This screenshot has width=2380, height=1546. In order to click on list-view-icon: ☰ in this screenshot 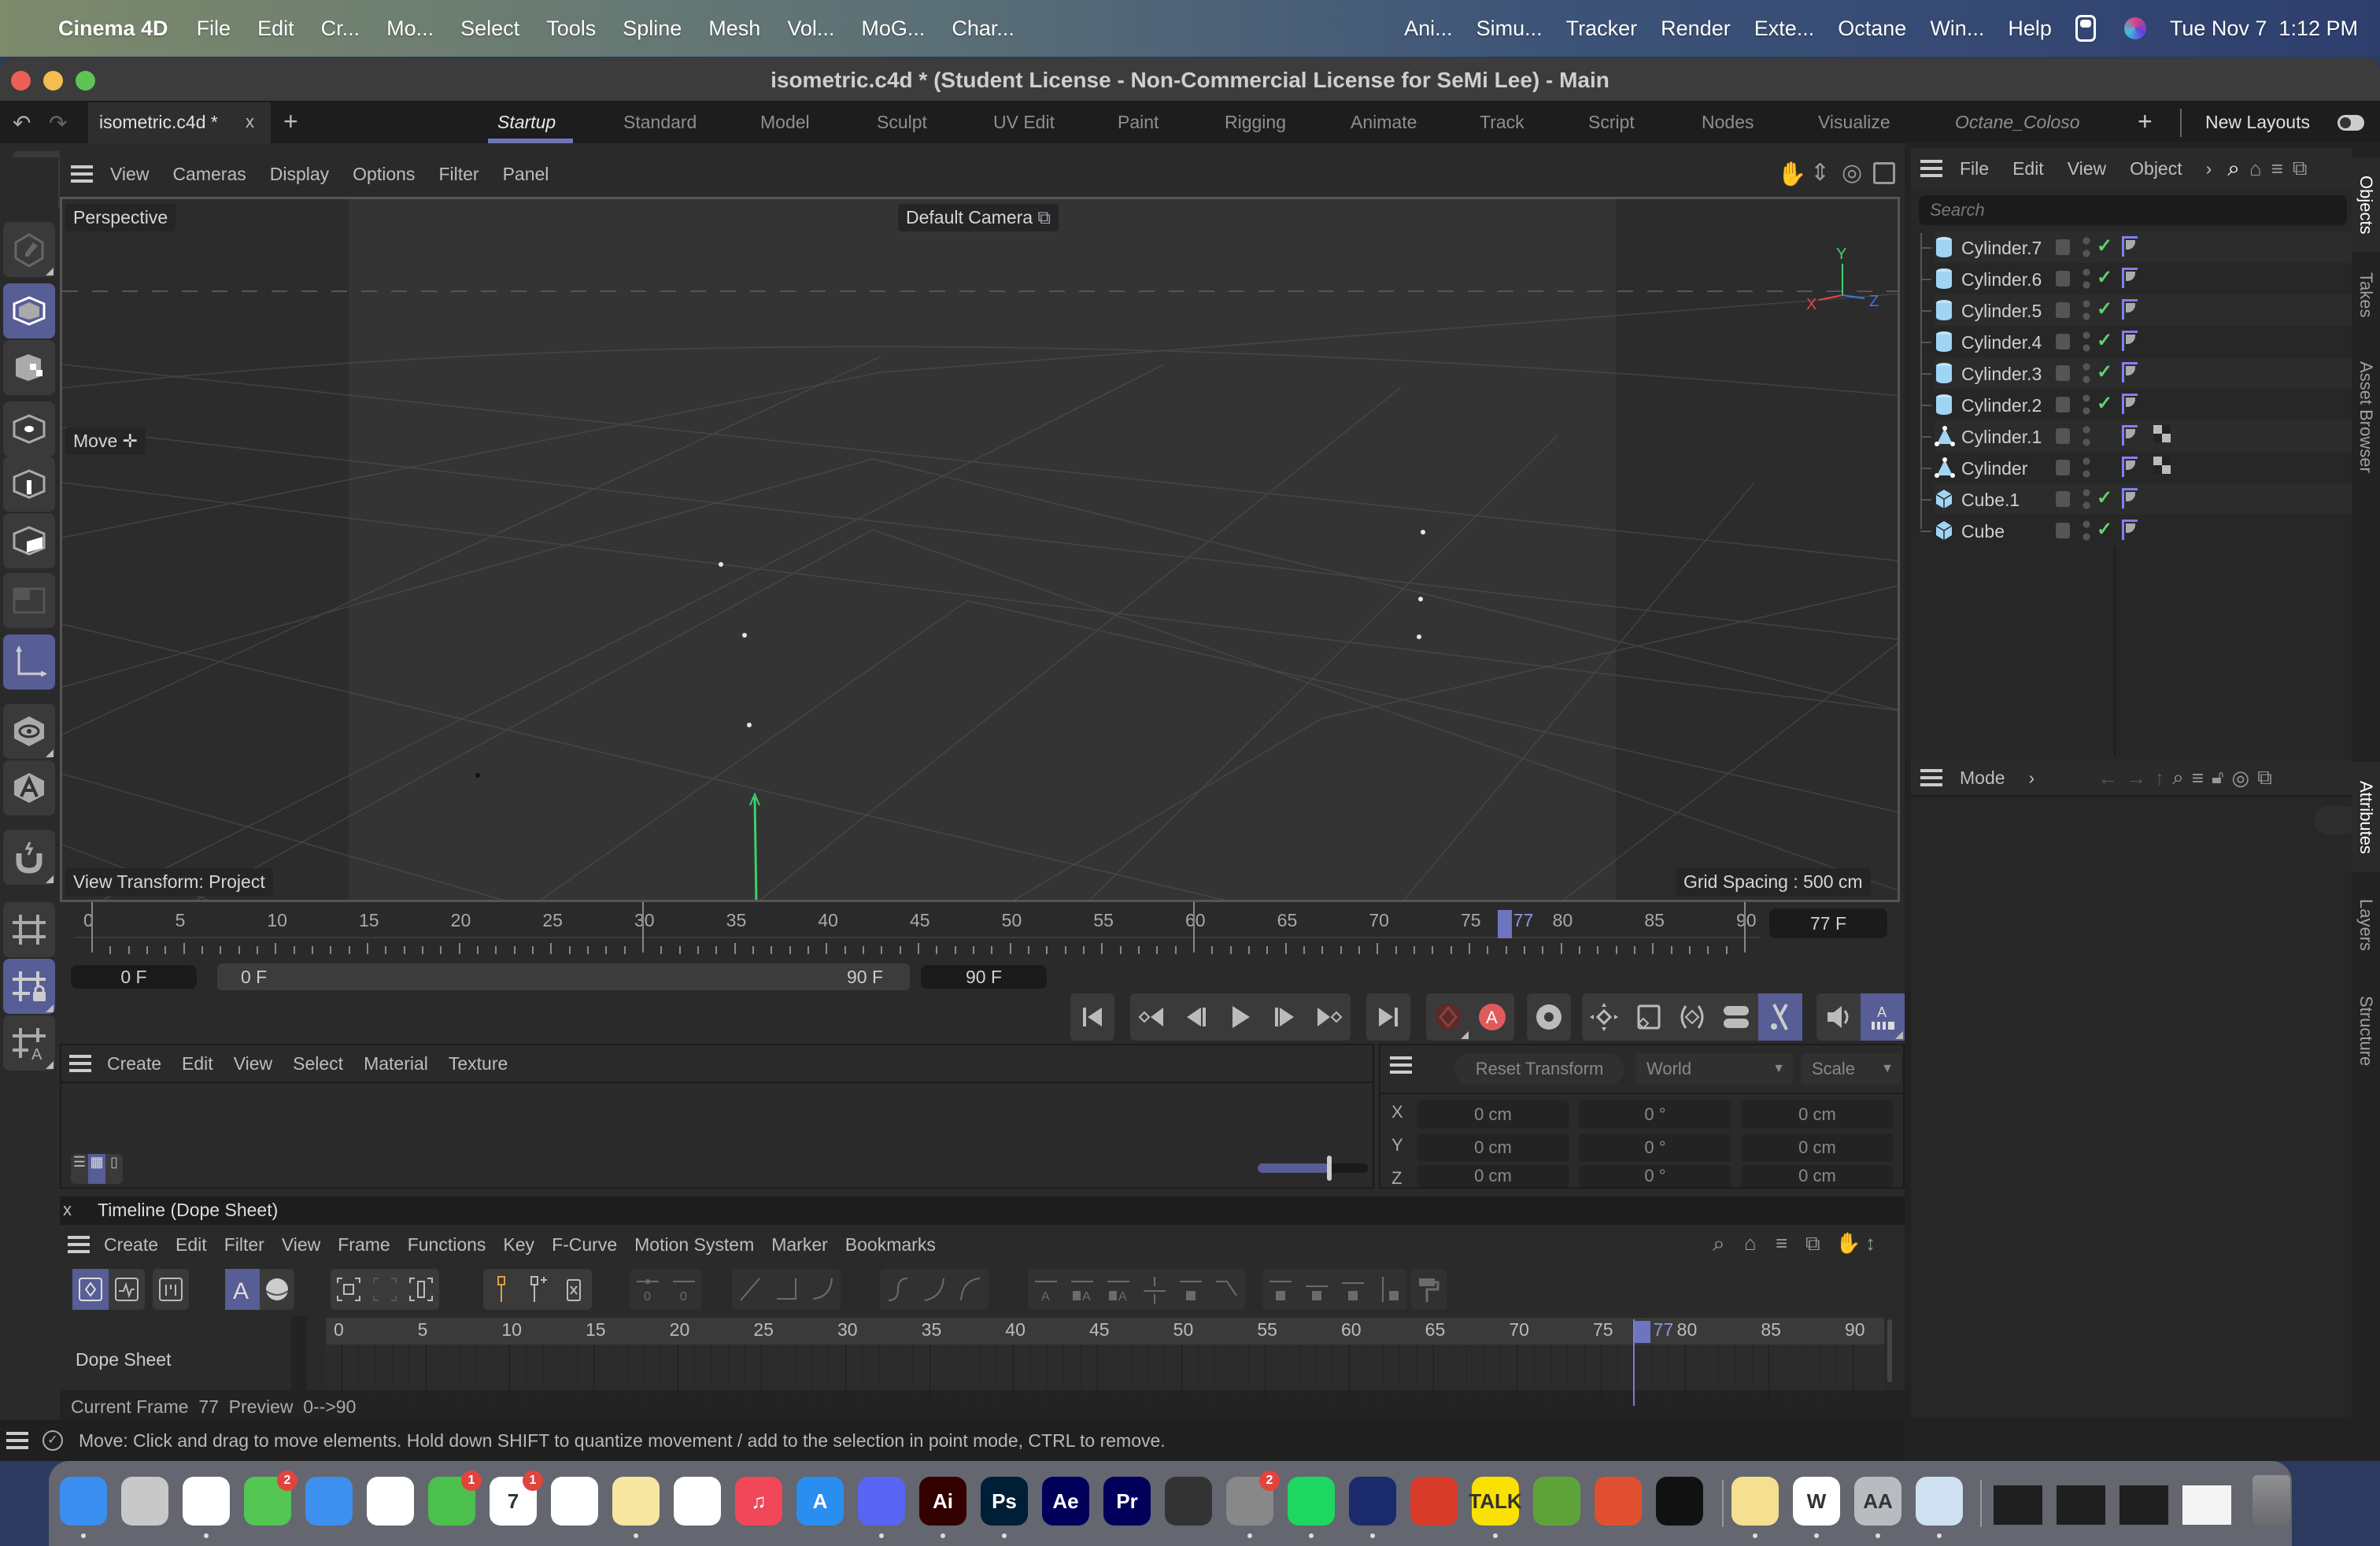, I will do `click(79, 1169)`.